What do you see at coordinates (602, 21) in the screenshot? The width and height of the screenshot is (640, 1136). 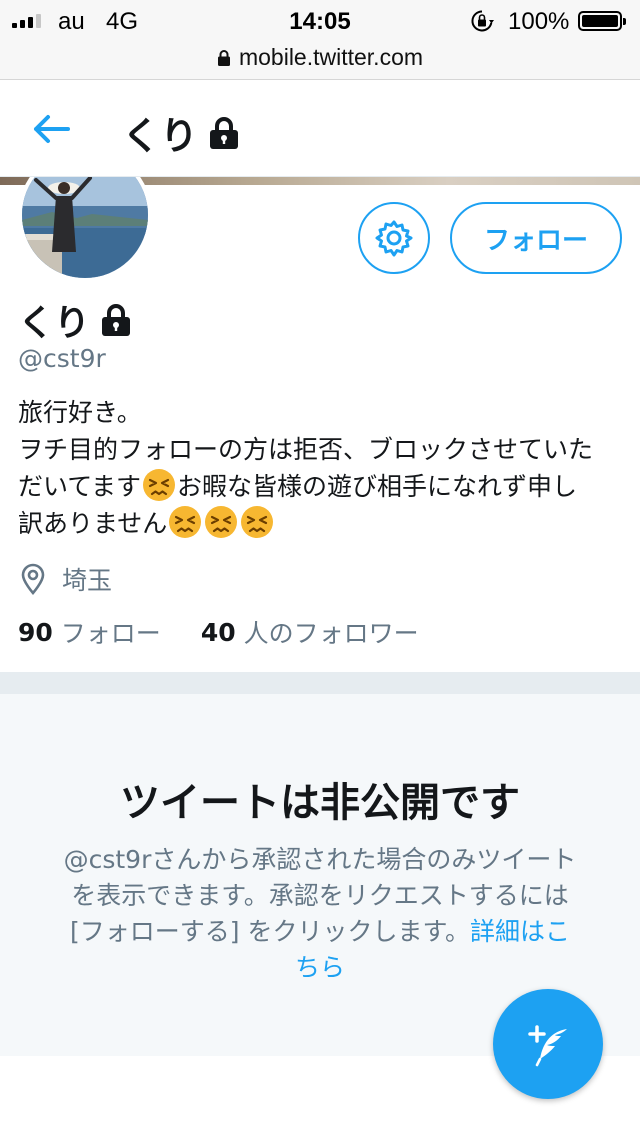 I see `battery-icon` at bounding box center [602, 21].